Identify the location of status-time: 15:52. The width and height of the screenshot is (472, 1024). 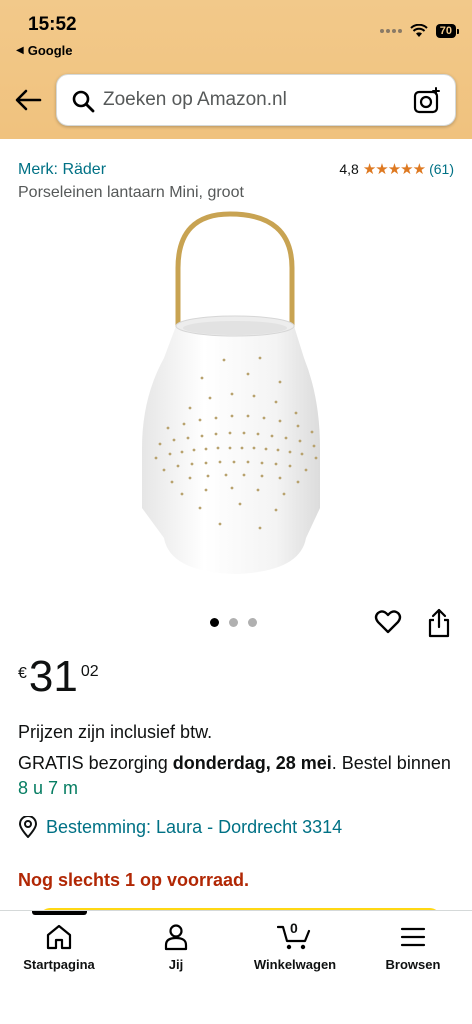
(52, 24).